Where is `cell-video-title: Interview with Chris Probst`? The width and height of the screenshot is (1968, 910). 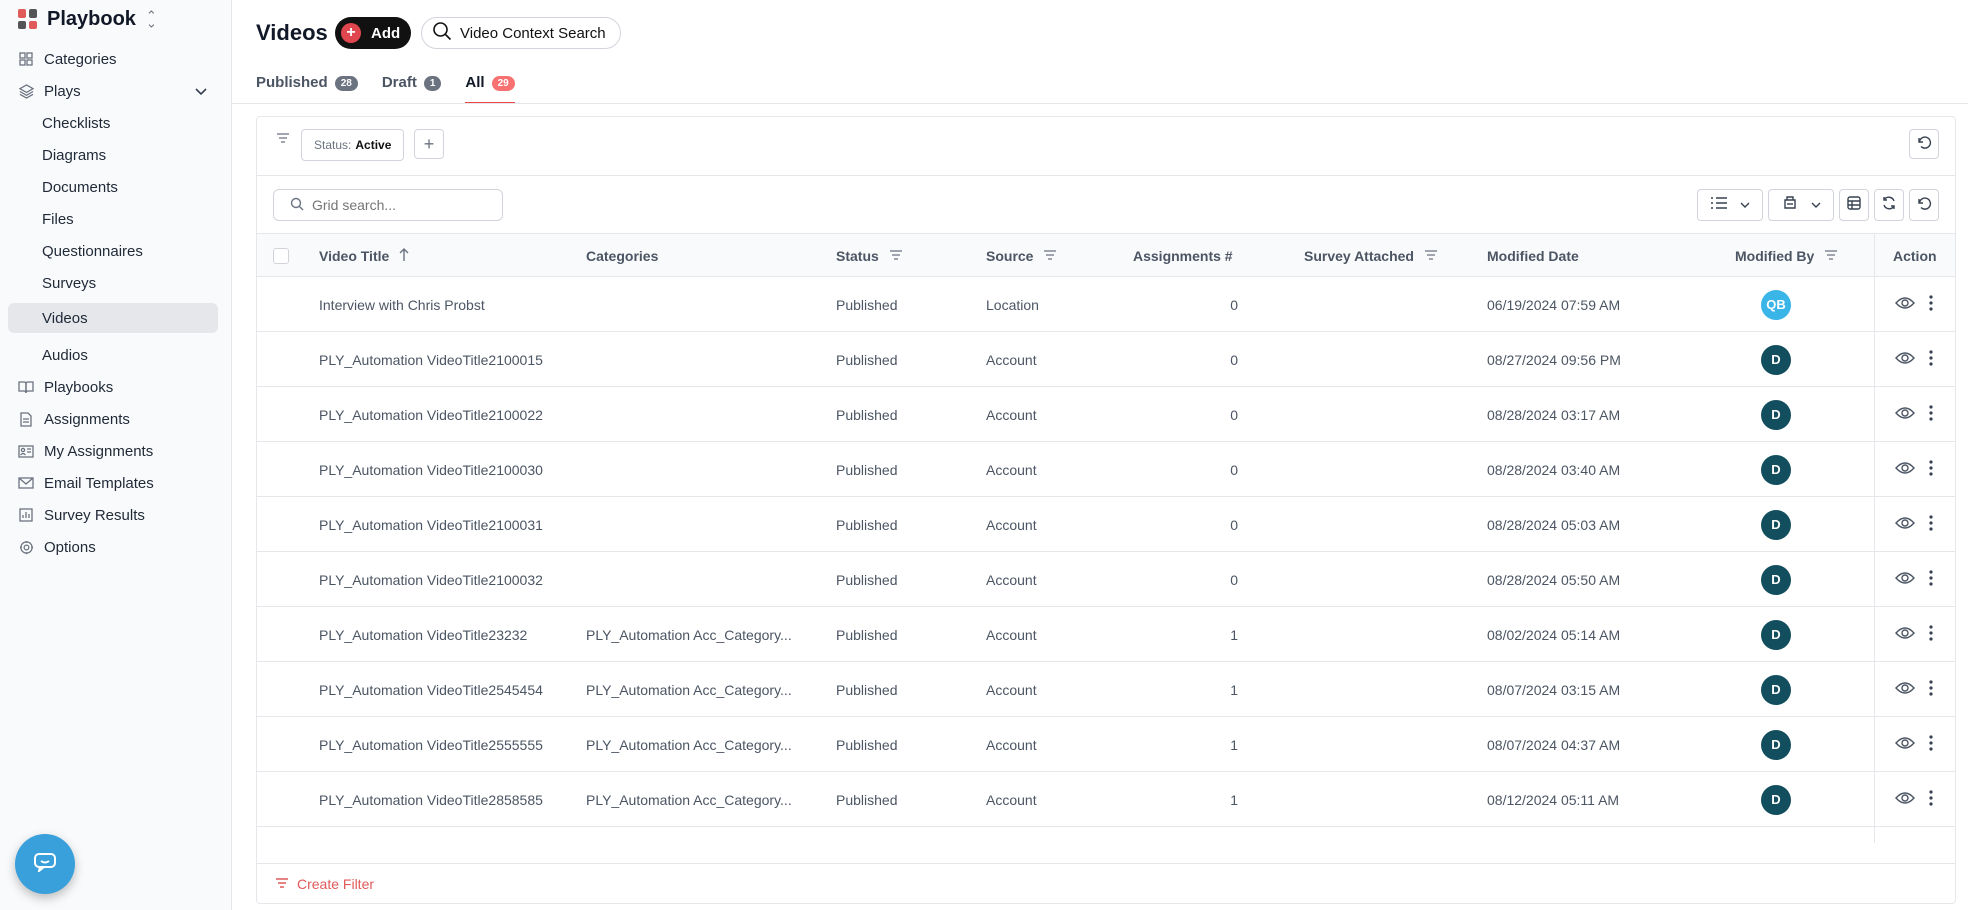 cell-video-title: Interview with Chris Probst is located at coordinates (449, 304).